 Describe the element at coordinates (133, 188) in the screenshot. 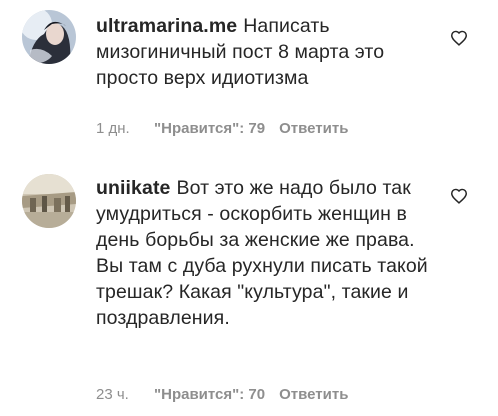

I see `comment-username: uniikate` at that location.